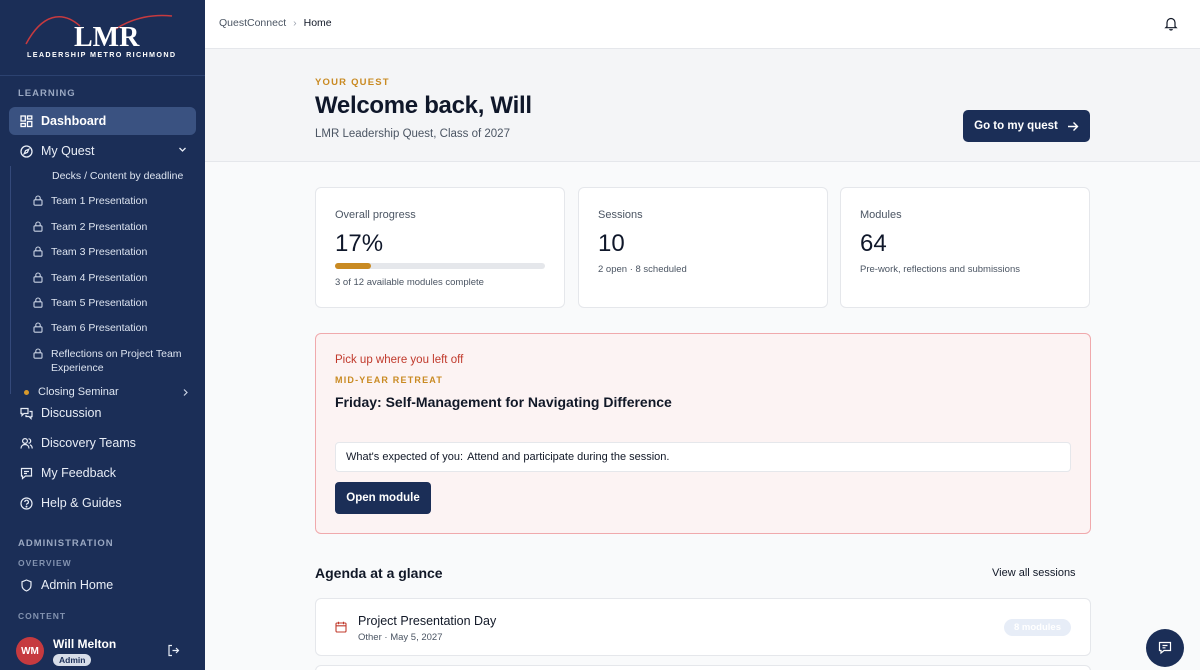 The height and width of the screenshot is (670, 1200). Describe the element at coordinates (113, 253) in the screenshot. I see `quest-item-team-3: Team 3 Presentation` at that location.